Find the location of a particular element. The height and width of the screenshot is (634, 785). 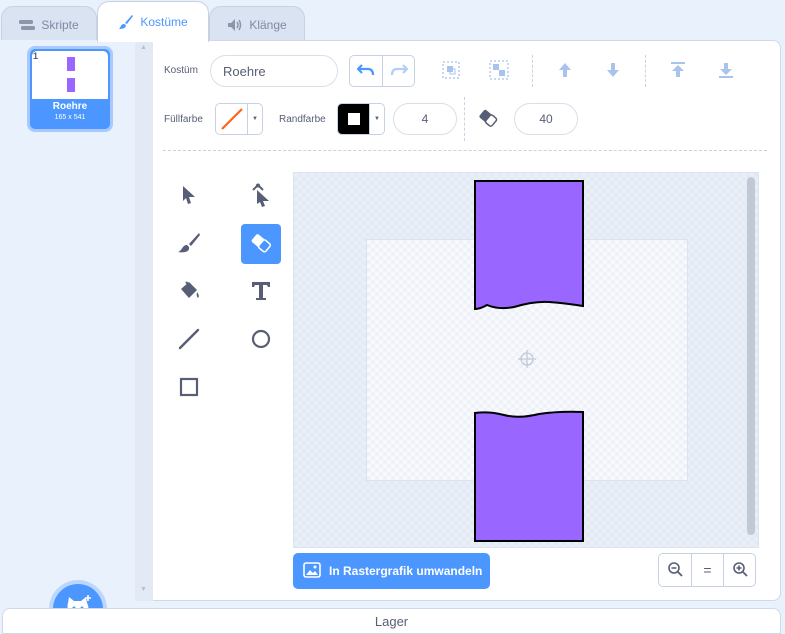

select-tool is located at coordinates (189, 196).